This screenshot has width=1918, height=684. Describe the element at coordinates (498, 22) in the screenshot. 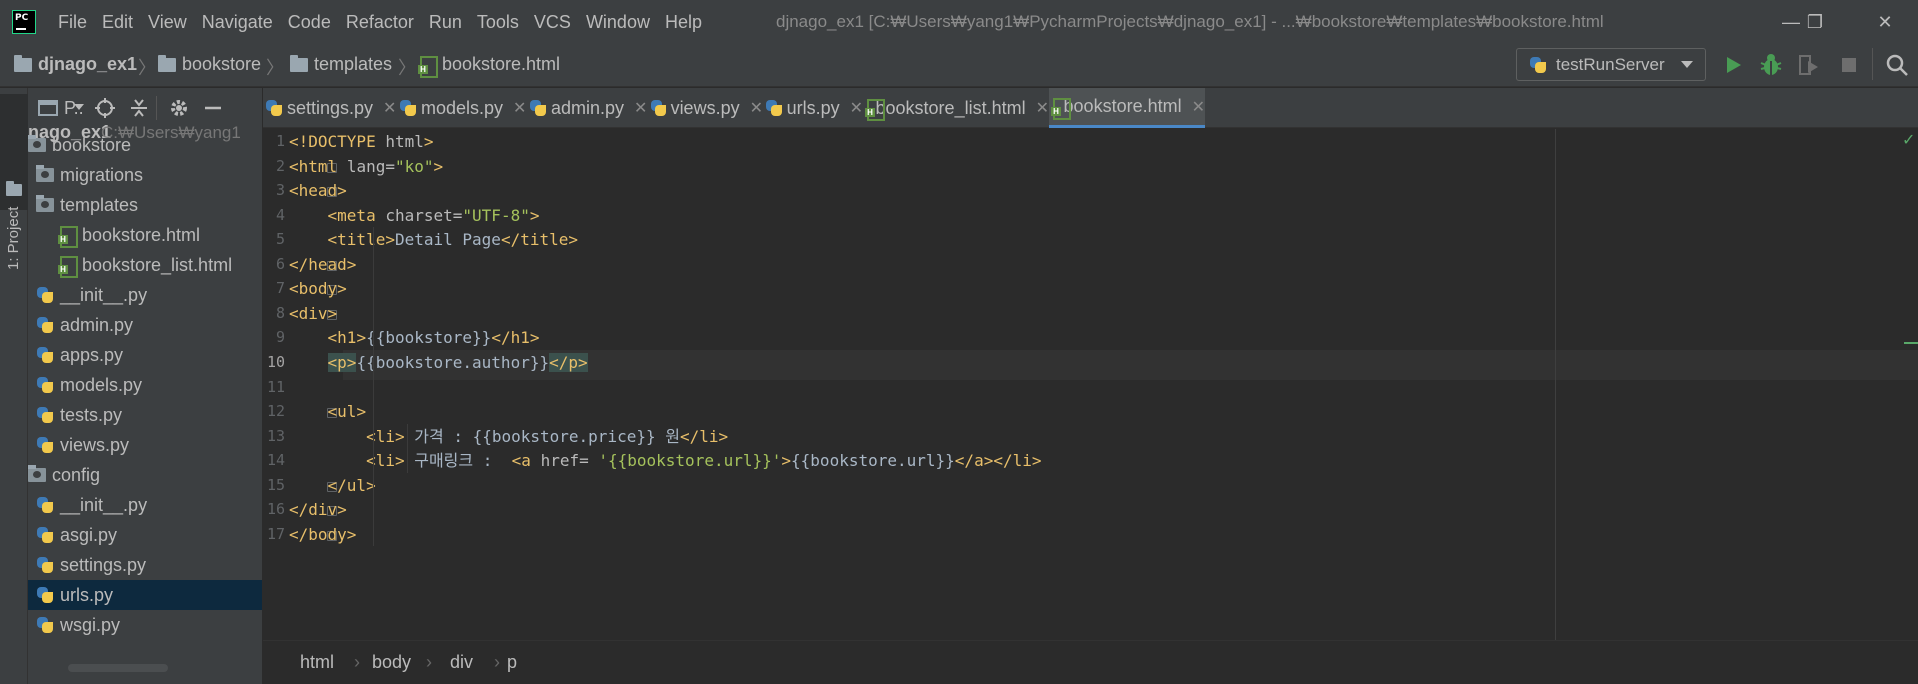

I see `menu-tools: Tools` at that location.